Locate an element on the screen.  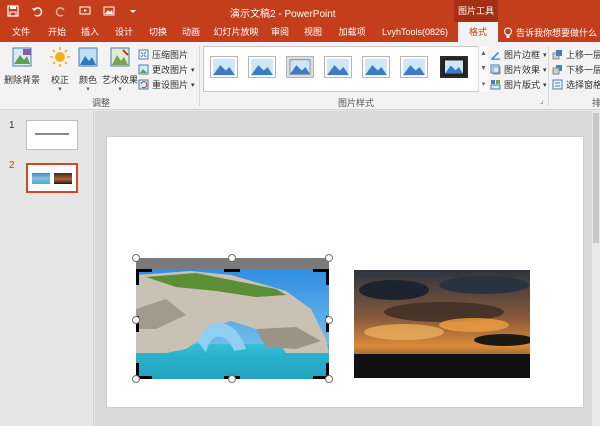
slide-number-2: 2 is located at coordinates (12, 165).